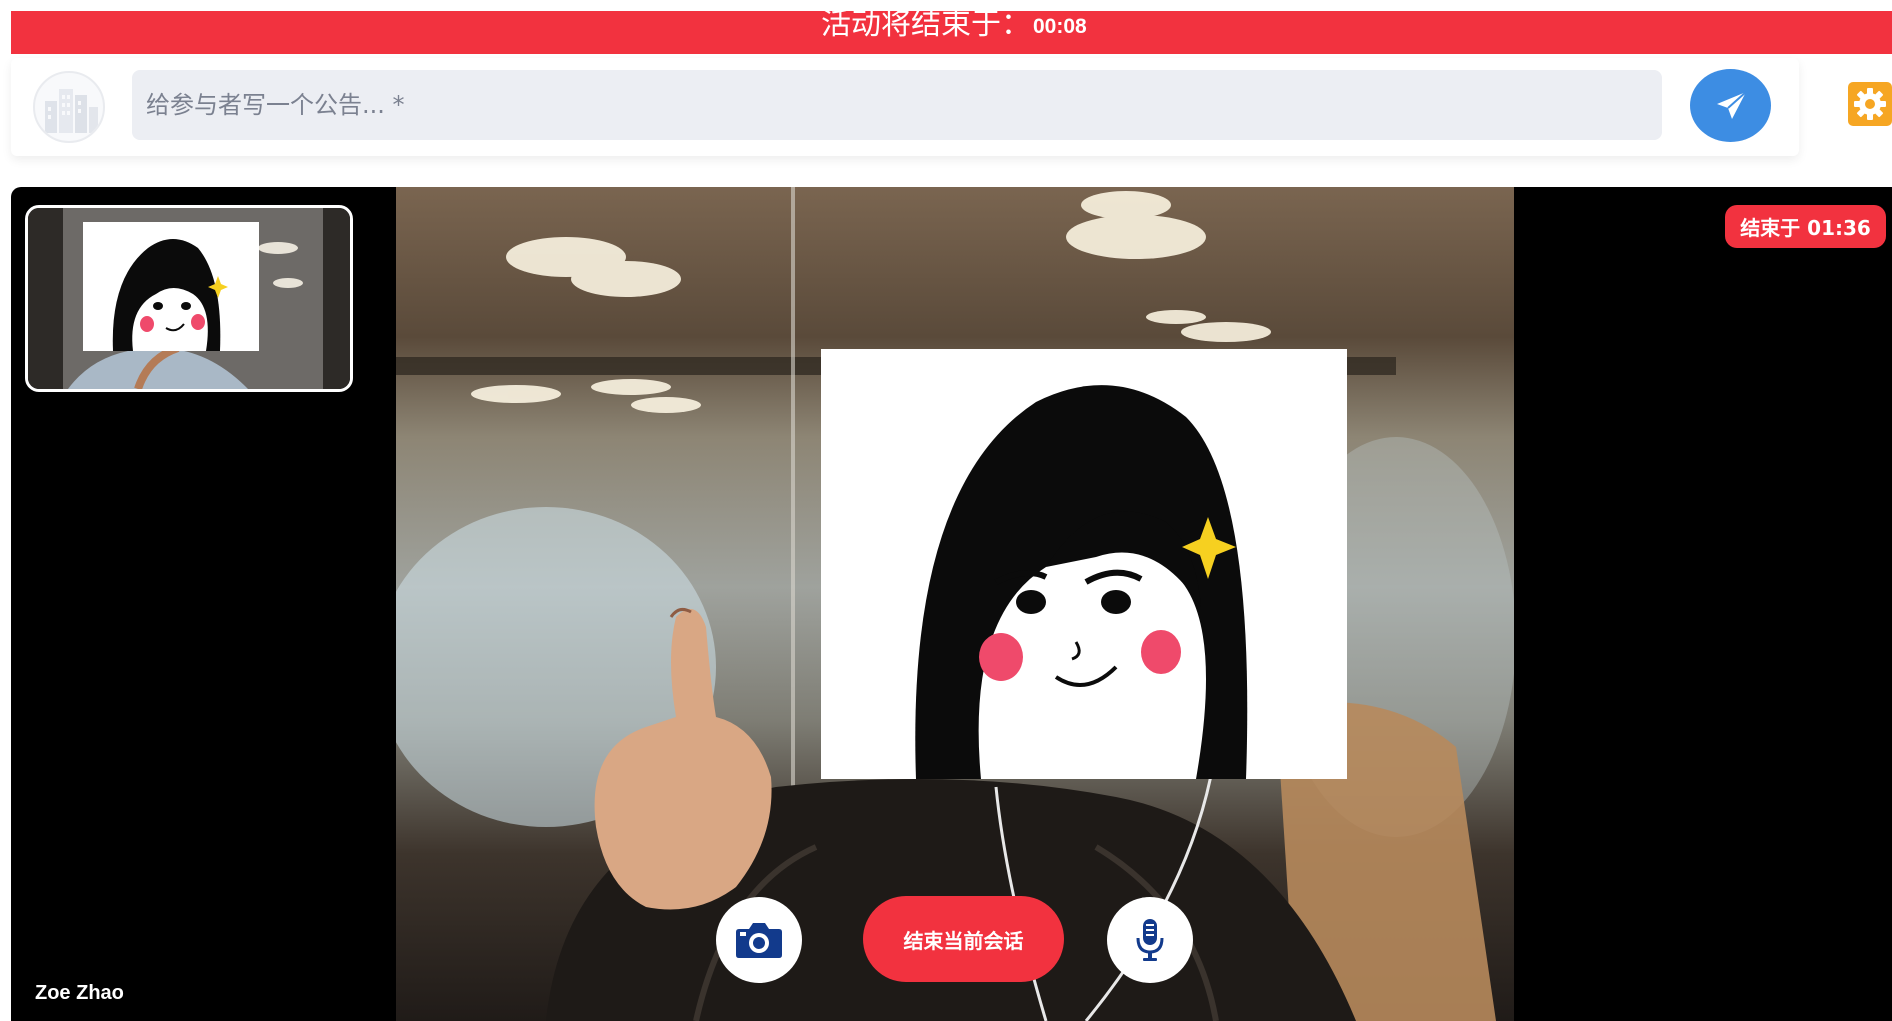  What do you see at coordinates (69, 107) in the screenshot?
I see `building-logo-icon` at bounding box center [69, 107].